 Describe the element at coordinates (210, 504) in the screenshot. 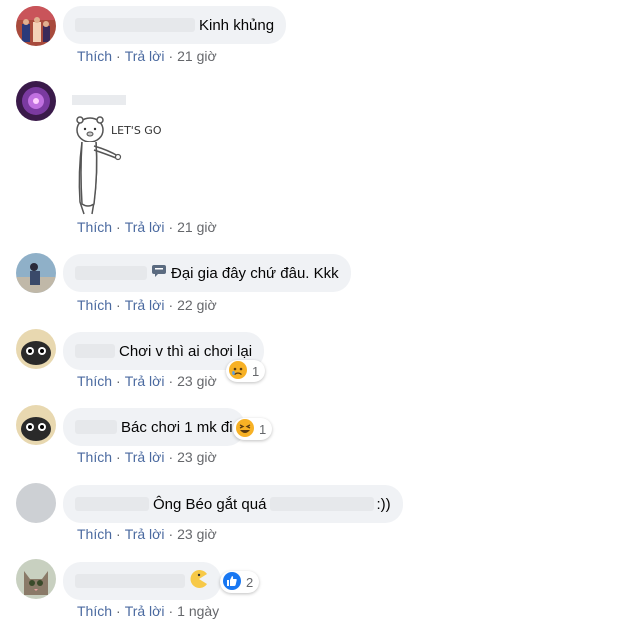

I see `comment-text: Ông Béo gắt quá` at that location.